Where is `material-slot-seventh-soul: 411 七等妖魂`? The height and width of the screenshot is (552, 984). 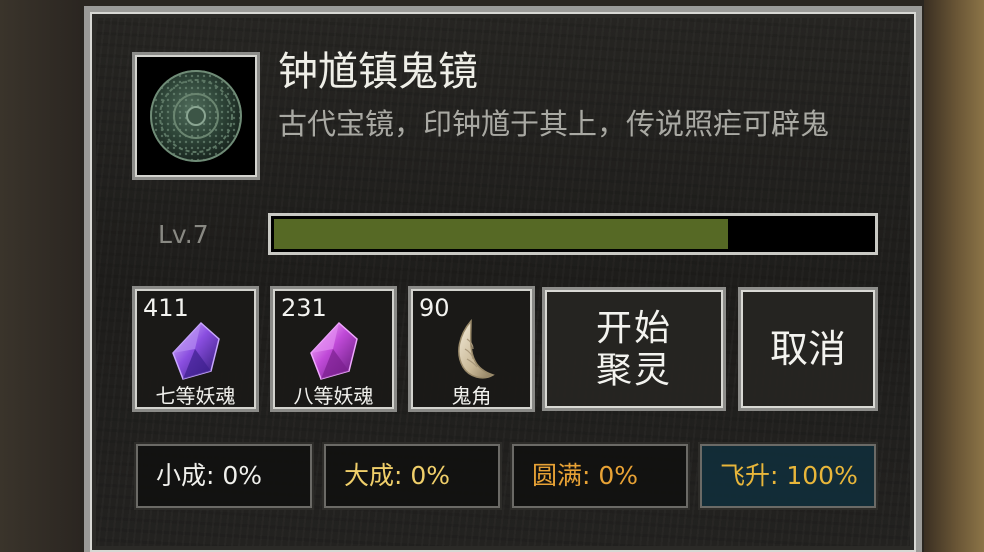
material-slot-seventh-soul: 411 七等妖魂 is located at coordinates (195, 349).